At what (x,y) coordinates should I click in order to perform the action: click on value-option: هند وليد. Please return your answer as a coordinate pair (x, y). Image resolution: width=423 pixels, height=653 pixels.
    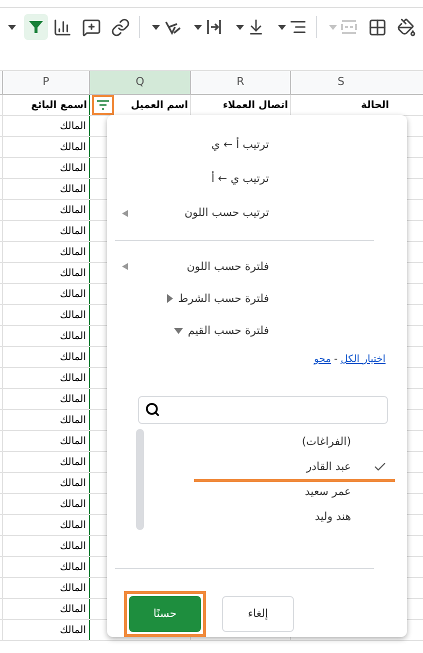
    Looking at the image, I should click on (332, 517).